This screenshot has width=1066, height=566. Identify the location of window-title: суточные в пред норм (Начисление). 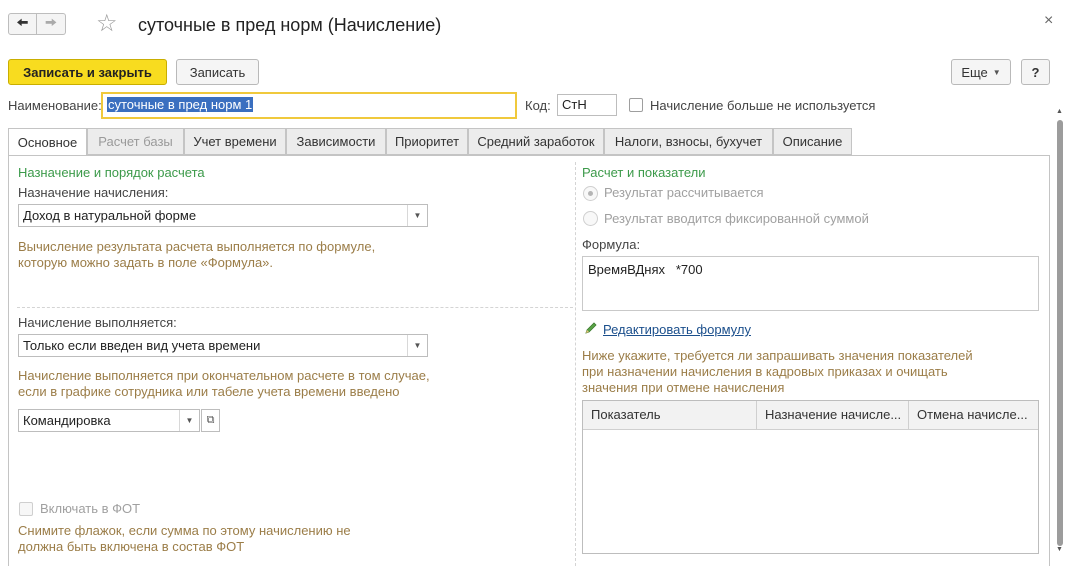
(290, 25).